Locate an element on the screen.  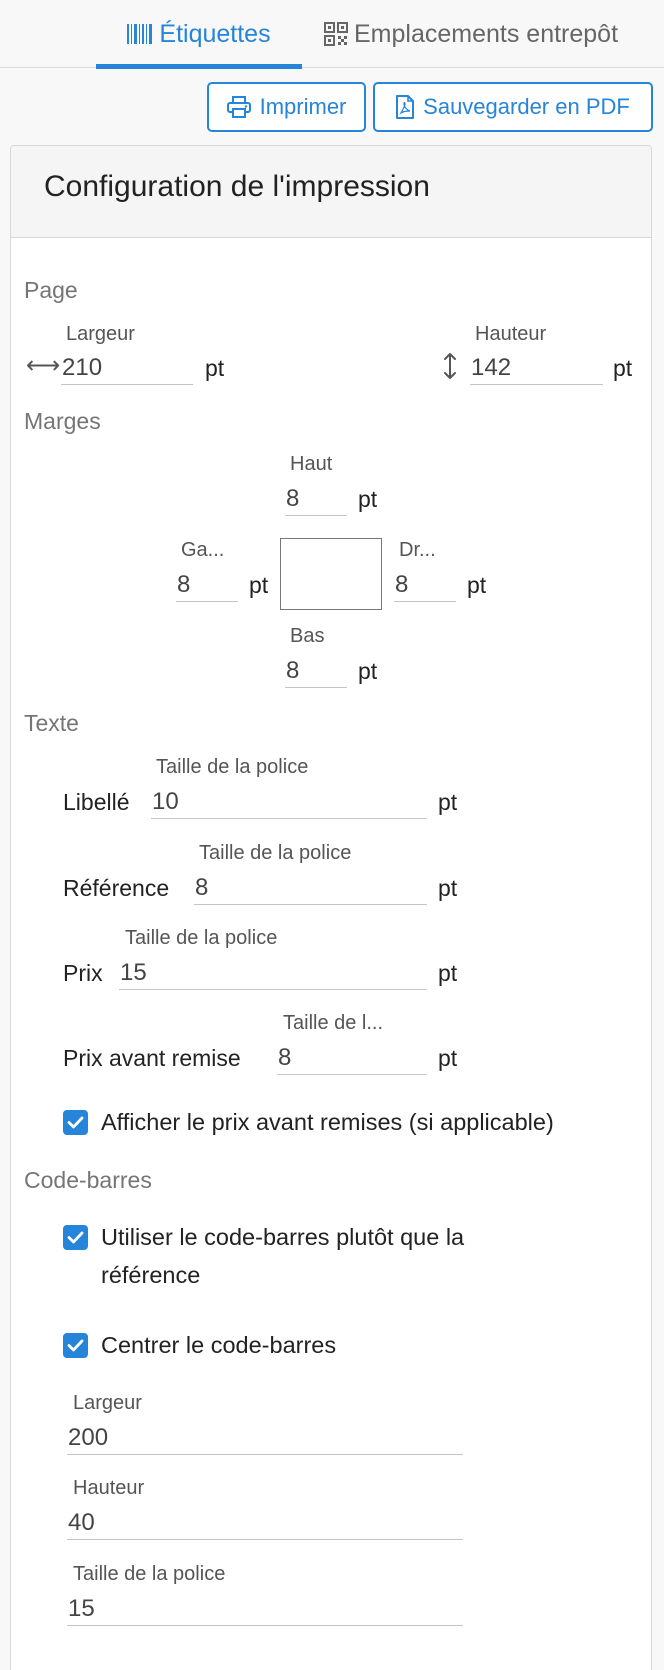
barcode-font-size-input is located at coordinates (265, 1609).